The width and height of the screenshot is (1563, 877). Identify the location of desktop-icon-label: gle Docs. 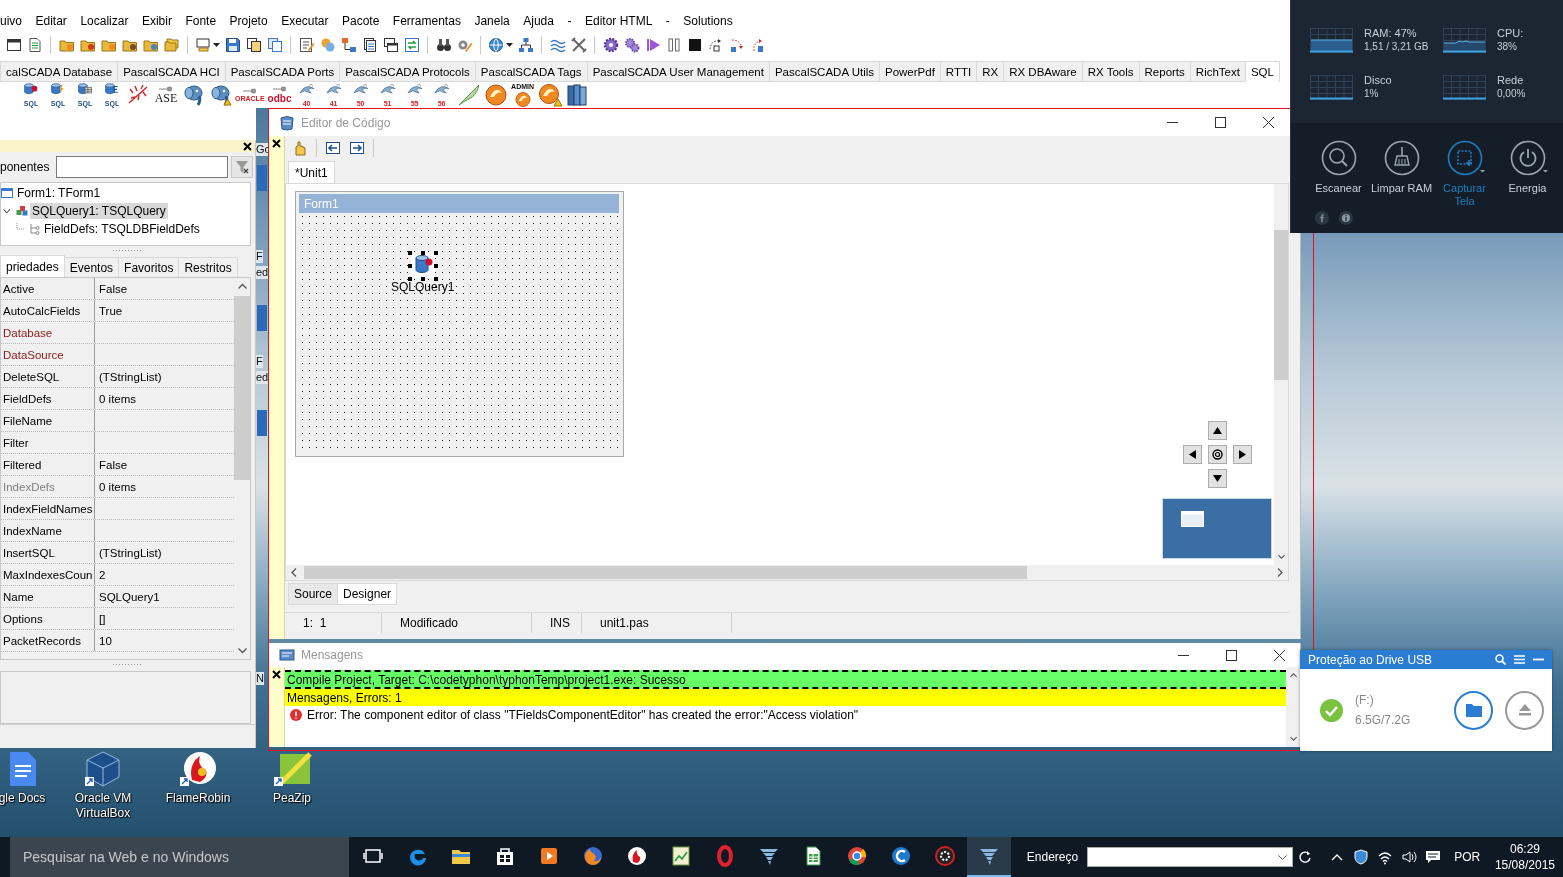
(23, 798).